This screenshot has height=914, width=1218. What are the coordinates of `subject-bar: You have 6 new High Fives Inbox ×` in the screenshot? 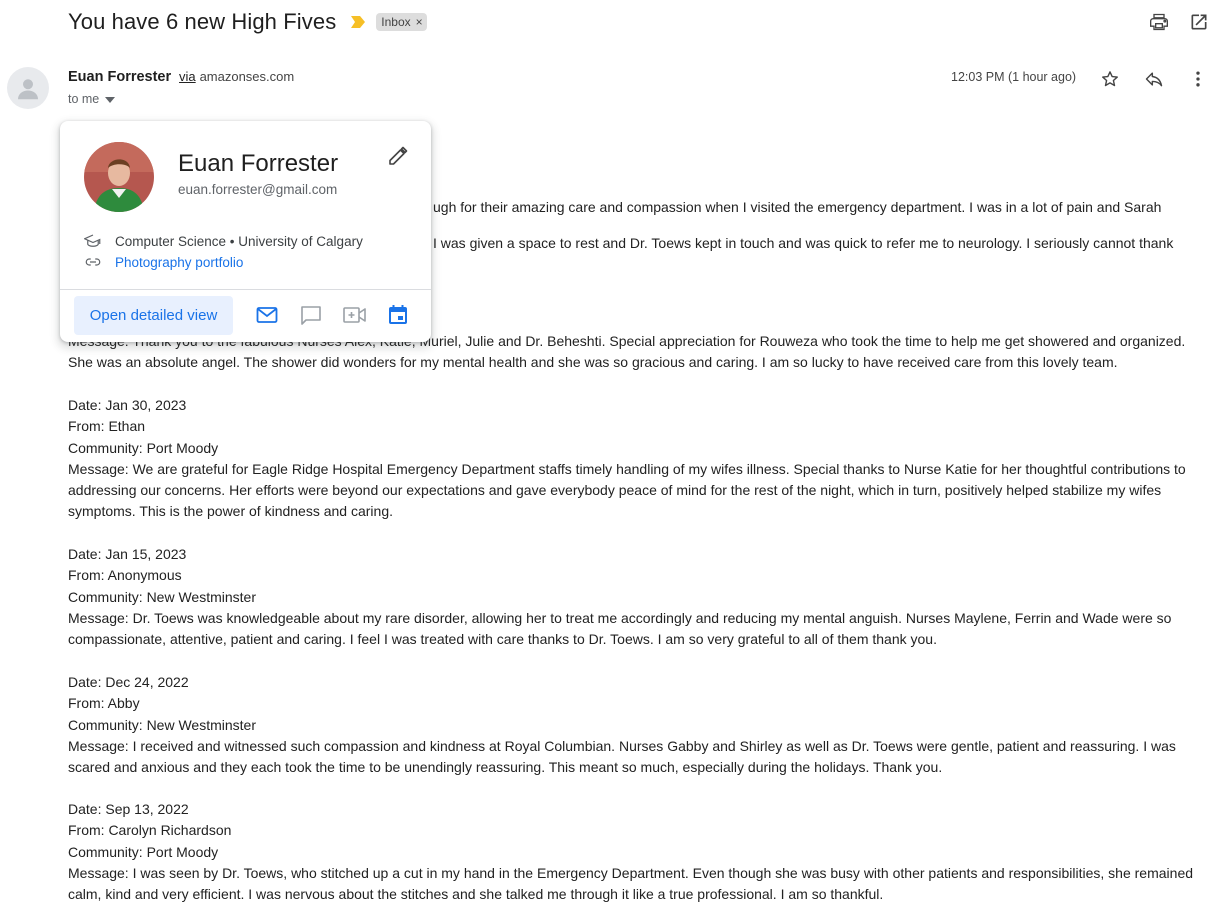 It's located at (247, 22).